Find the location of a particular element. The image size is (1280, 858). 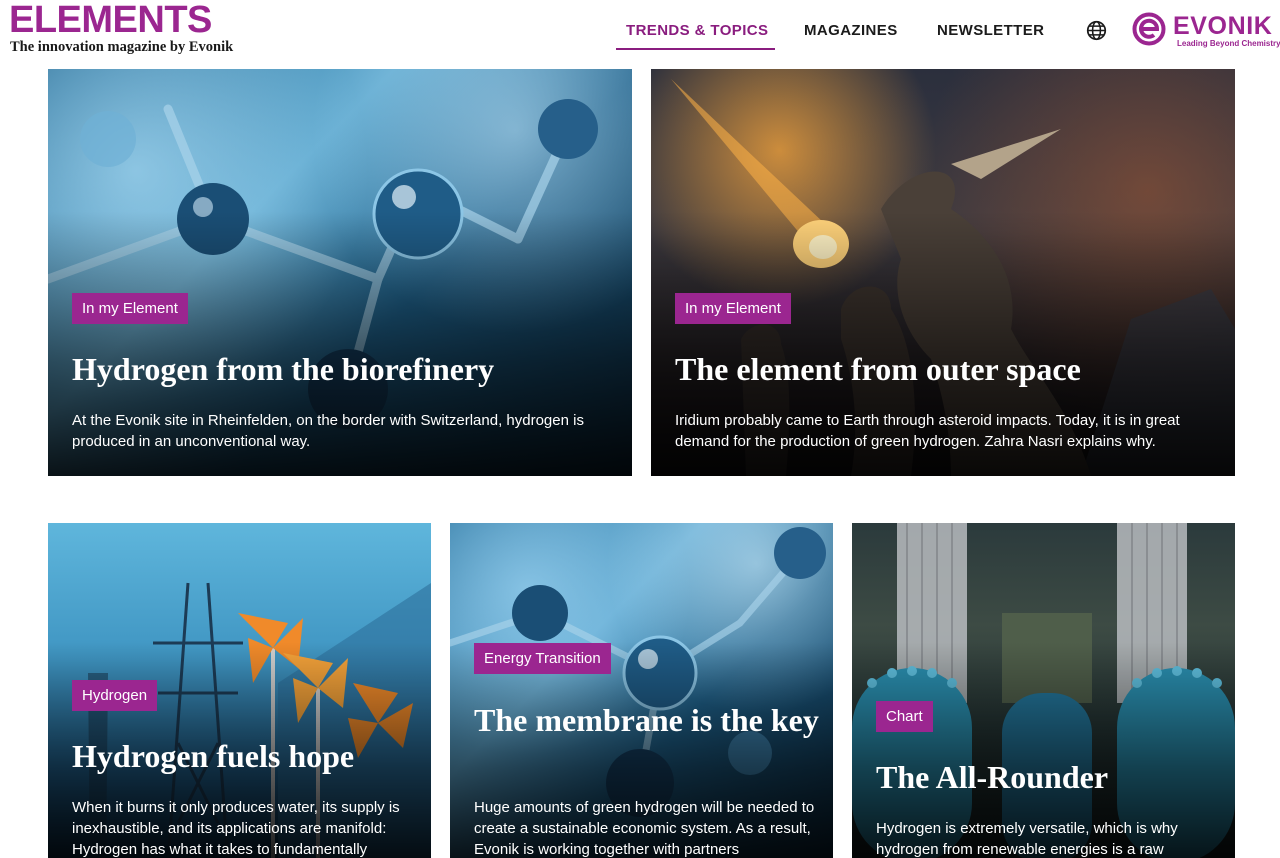

brand-subtitle: The innovation magazine by Evonik is located at coordinates (122, 47).